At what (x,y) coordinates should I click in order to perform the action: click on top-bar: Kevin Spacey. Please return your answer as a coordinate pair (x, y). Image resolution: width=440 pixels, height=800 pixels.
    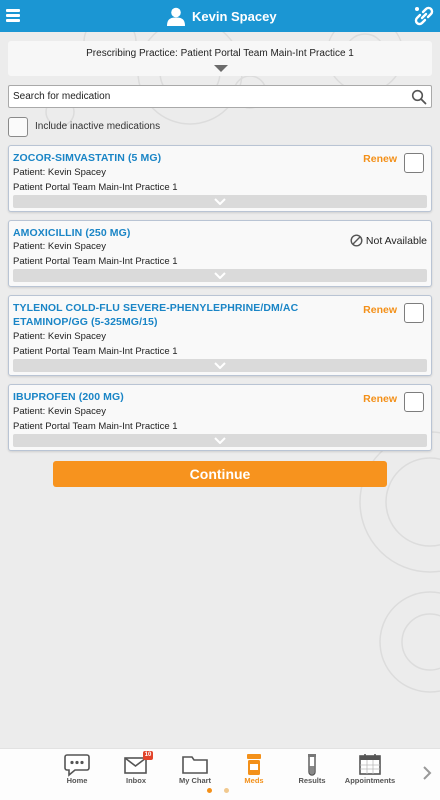
    Looking at the image, I should click on (220, 16).